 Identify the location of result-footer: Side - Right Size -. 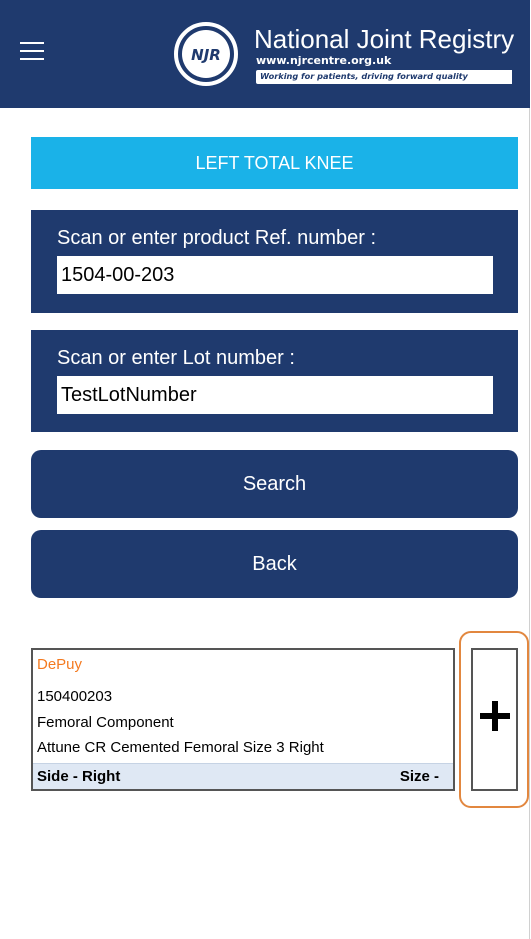
(243, 776).